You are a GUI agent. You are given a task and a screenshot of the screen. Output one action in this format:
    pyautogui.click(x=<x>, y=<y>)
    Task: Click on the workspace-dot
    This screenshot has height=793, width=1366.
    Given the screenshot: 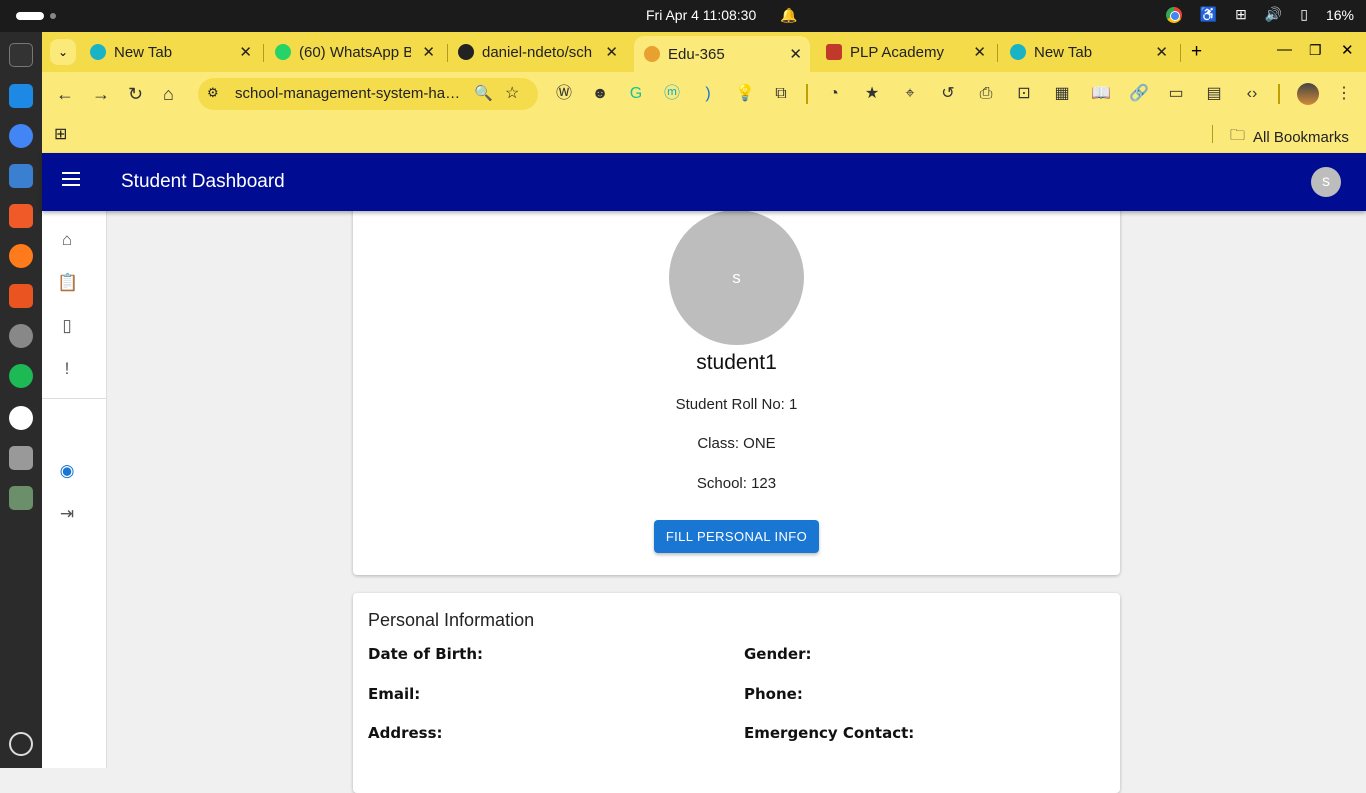 What is the action you would take?
    pyautogui.click(x=53, y=16)
    